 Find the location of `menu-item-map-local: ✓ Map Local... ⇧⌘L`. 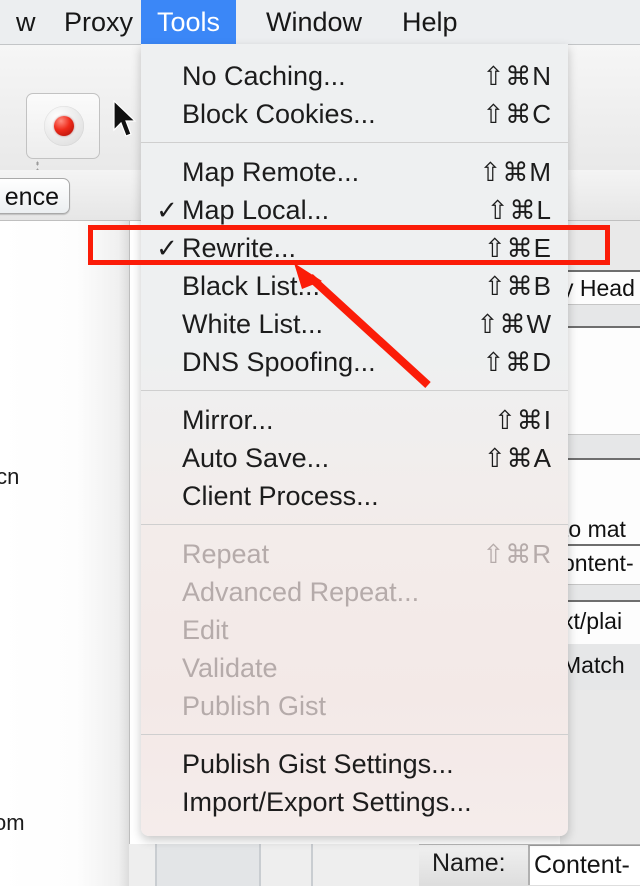

menu-item-map-local: ✓ Map Local... ⇧⌘L is located at coordinates (354, 210).